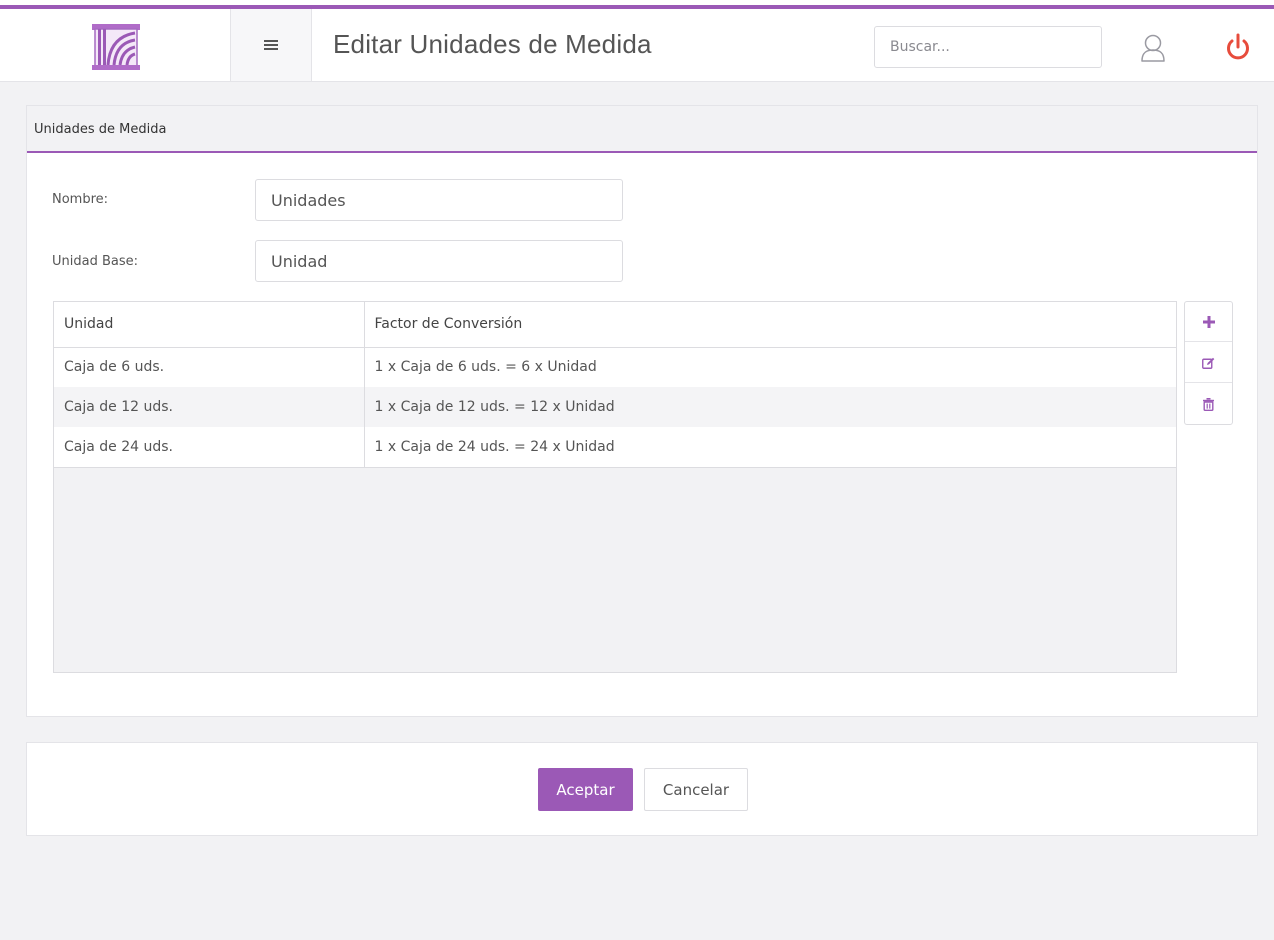  What do you see at coordinates (95, 261) in the screenshot?
I see `unidad-base-label: Unidad Base:` at bounding box center [95, 261].